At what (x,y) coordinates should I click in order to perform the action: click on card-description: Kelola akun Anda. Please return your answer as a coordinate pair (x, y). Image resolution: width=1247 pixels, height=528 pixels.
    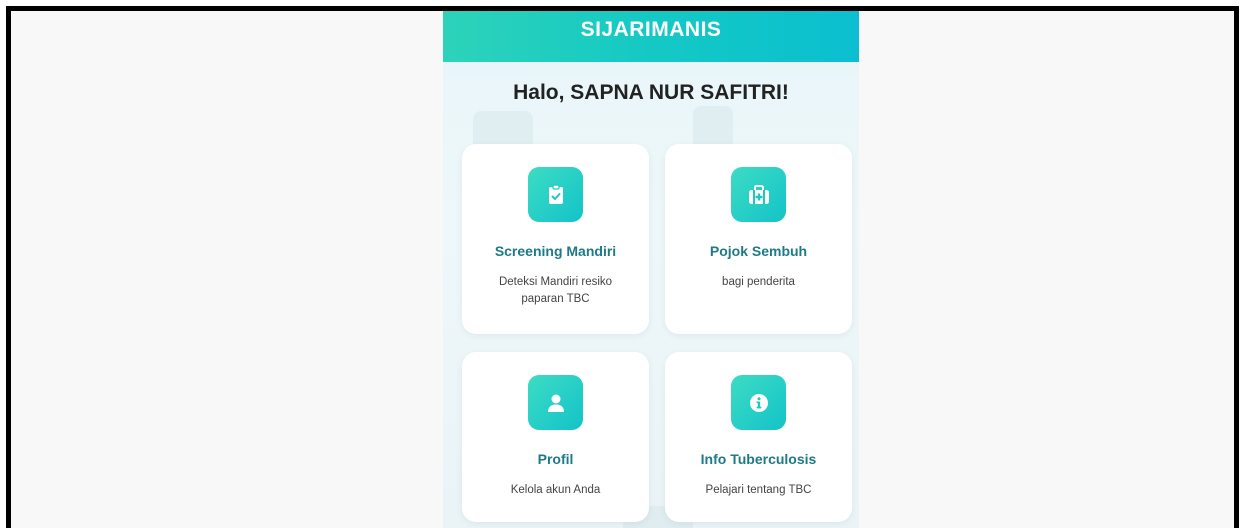
    Looking at the image, I should click on (555, 490).